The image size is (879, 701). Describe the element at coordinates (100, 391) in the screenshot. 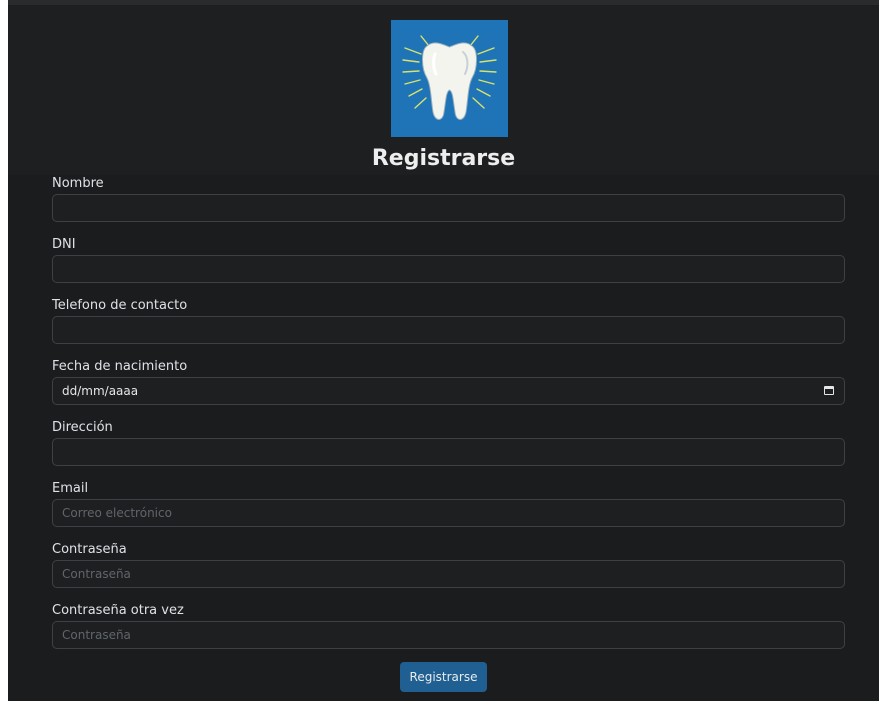

I see `birthdate-value: dd/mm/aaaa` at that location.